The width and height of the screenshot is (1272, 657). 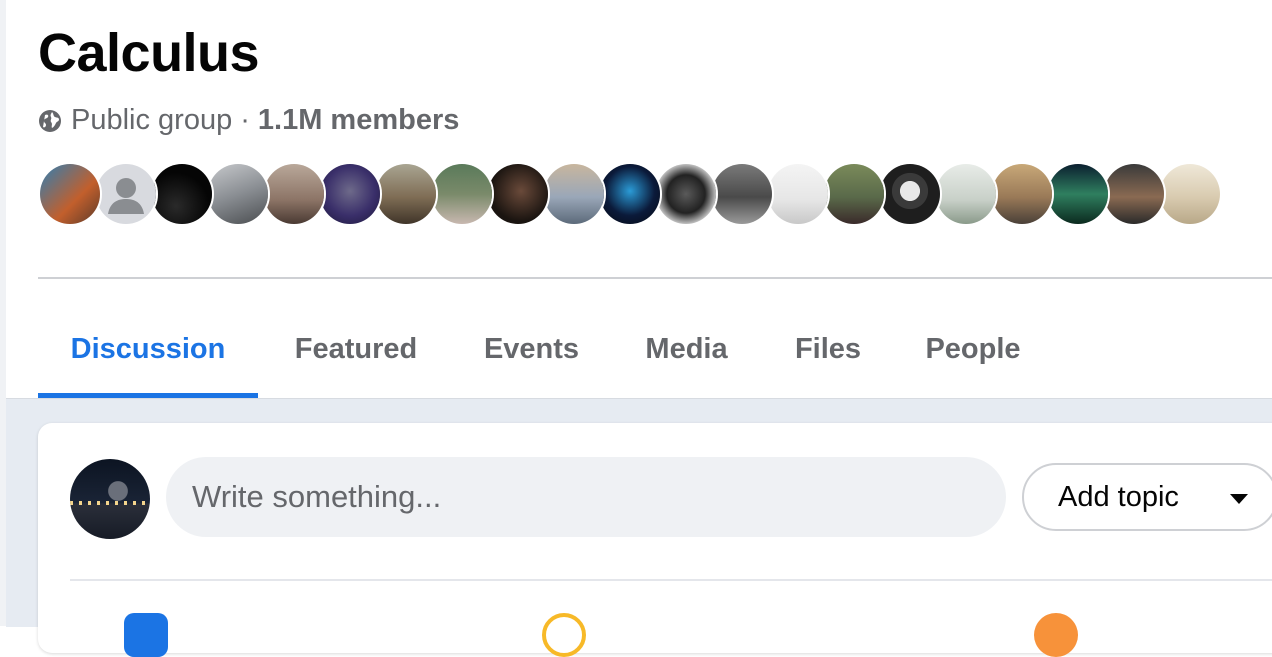 What do you see at coordinates (152, 120) in the screenshot?
I see `privacy-label: Public group` at bounding box center [152, 120].